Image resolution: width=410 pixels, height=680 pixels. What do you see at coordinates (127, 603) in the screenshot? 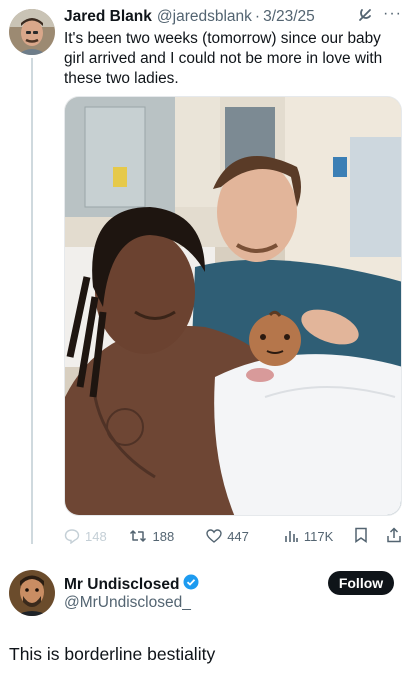
I see `reply-author-handle: @MrUndisclosed_` at bounding box center [127, 603].